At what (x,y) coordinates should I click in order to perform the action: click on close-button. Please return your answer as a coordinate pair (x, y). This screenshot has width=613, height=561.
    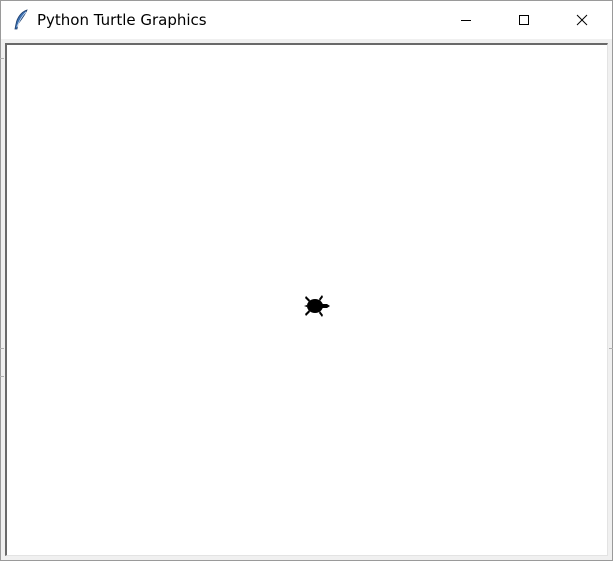
    Looking at the image, I should click on (582, 20).